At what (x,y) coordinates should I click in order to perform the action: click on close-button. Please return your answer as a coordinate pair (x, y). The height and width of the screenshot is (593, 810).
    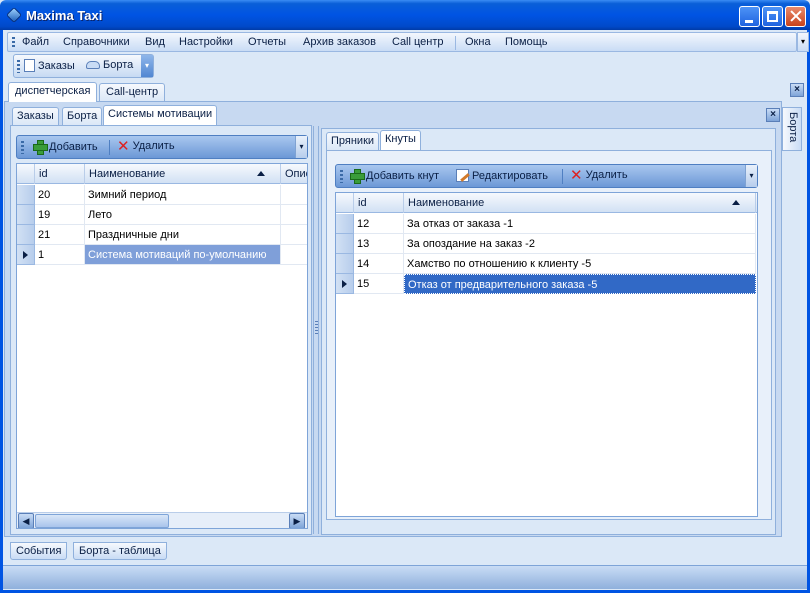
    Looking at the image, I should click on (795, 16).